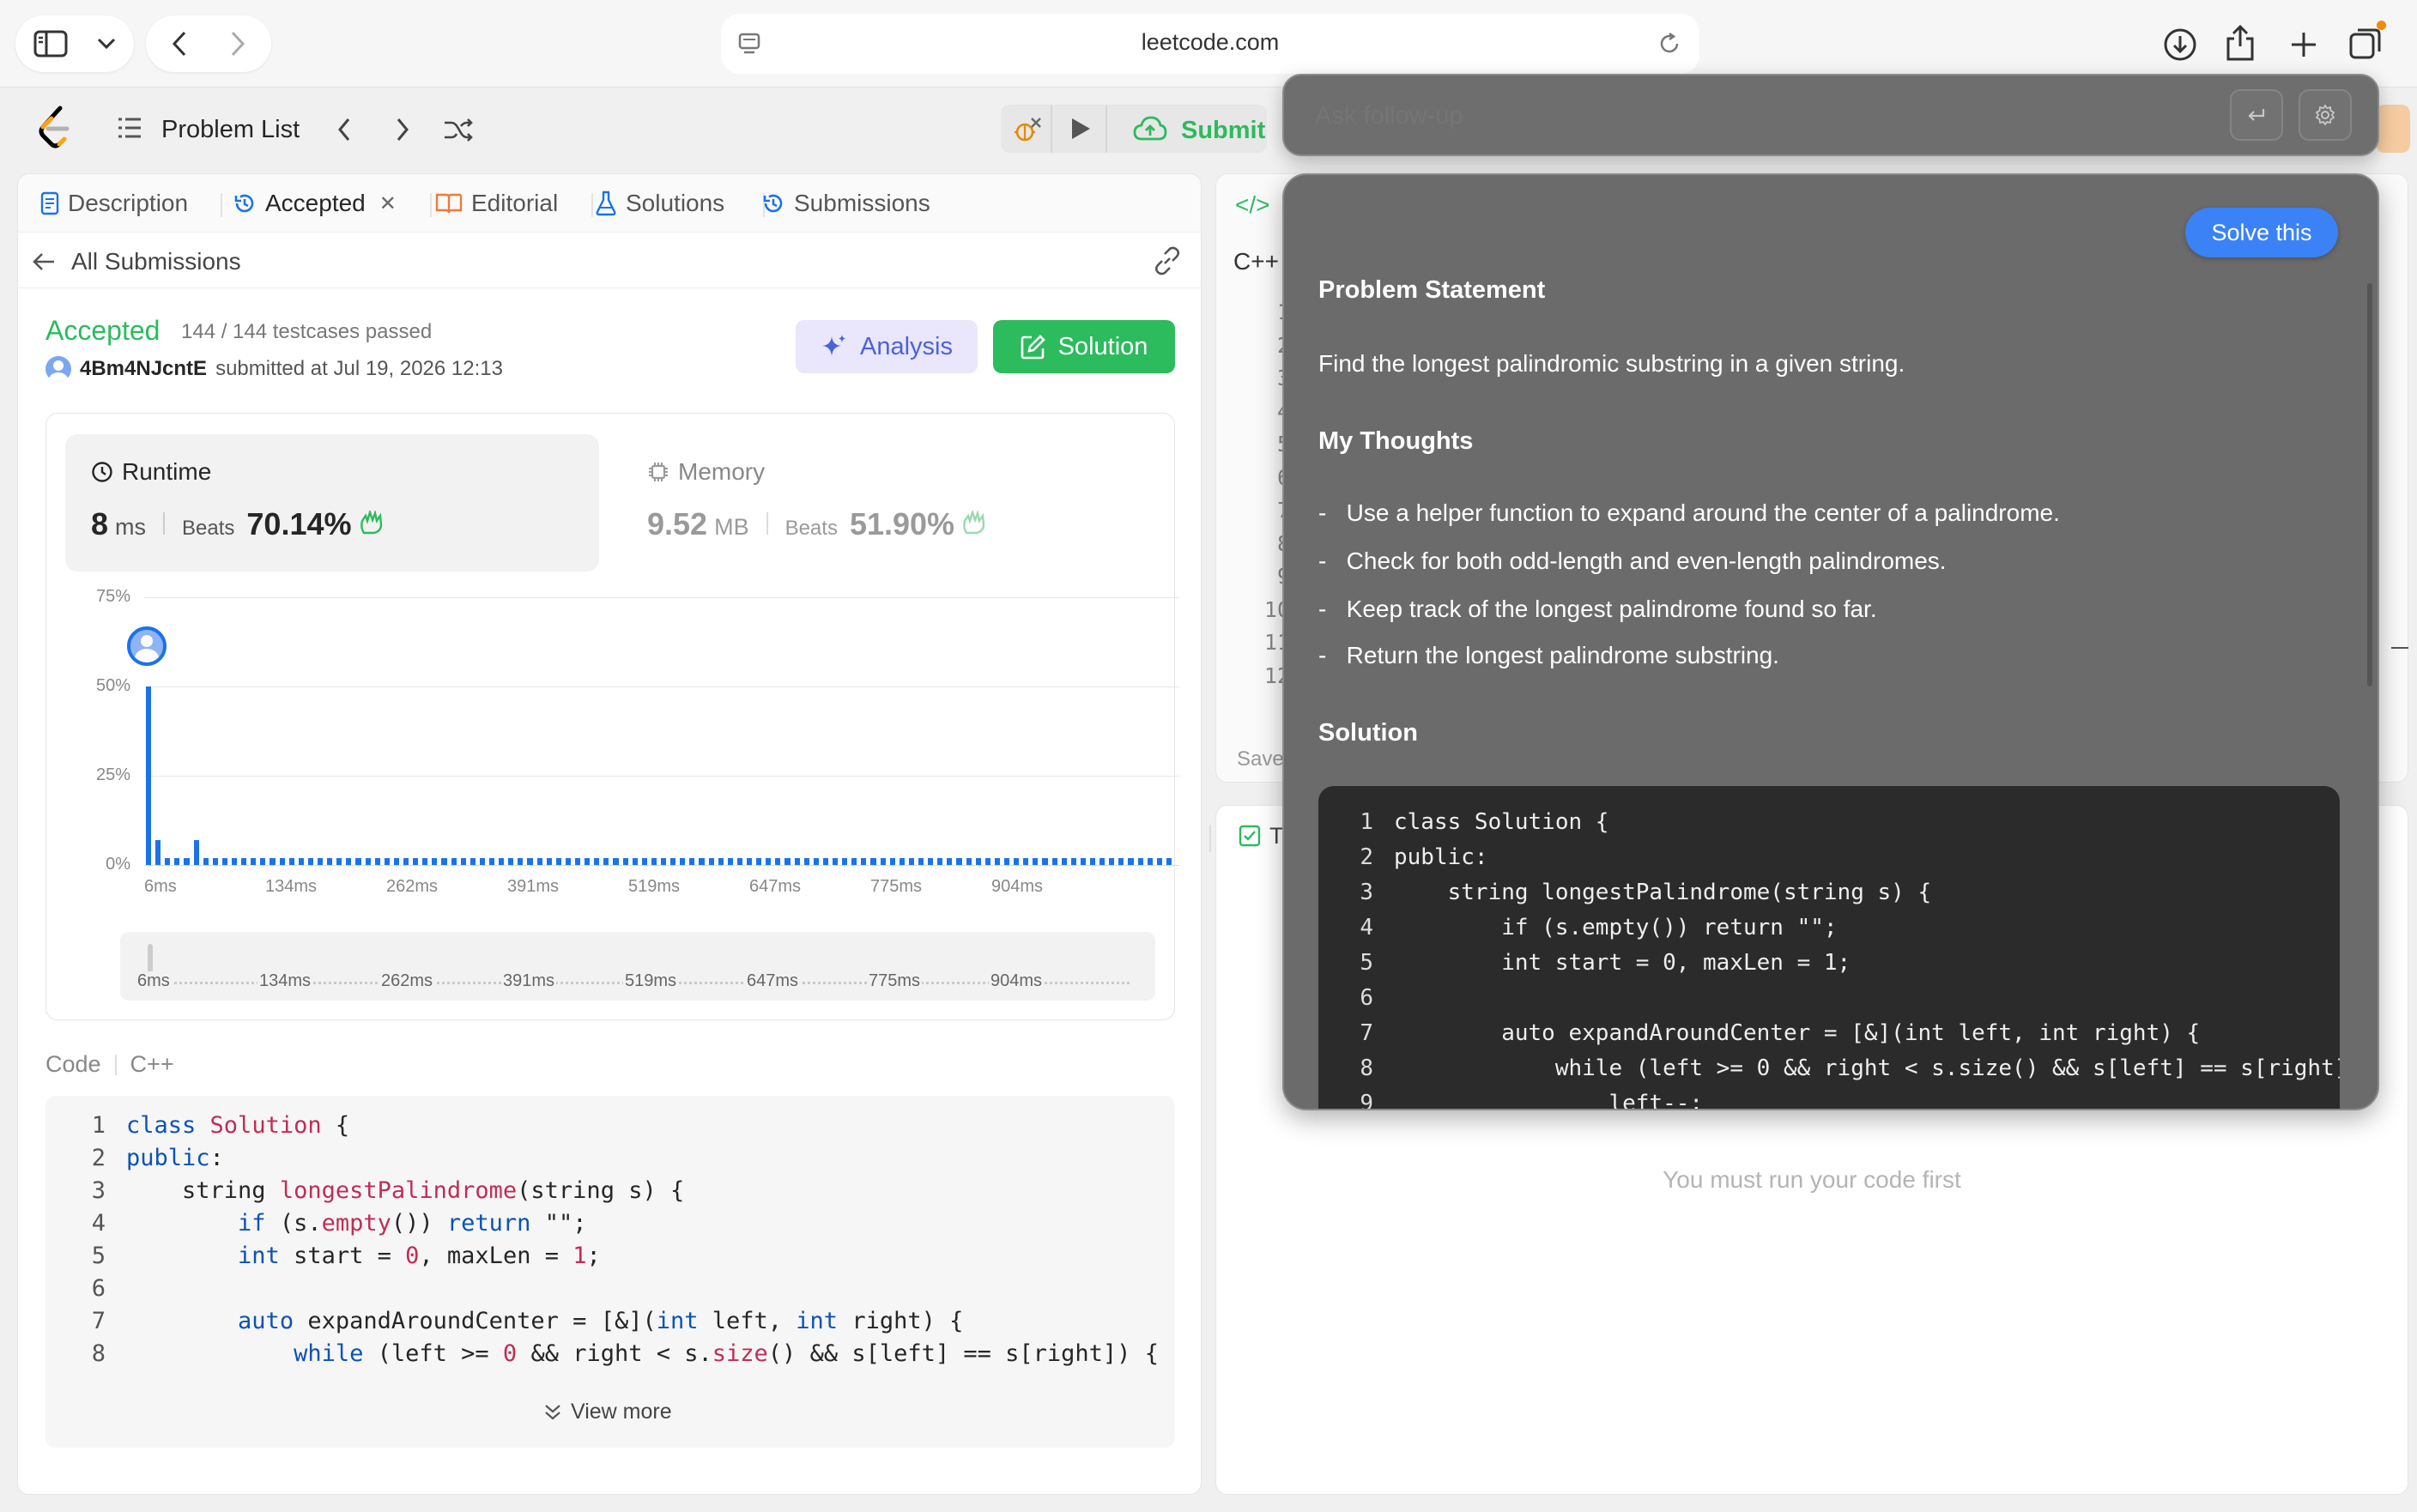 The width and height of the screenshot is (2417, 1512). What do you see at coordinates (1210, 44) in the screenshot?
I see `address-bar: leetcode.com` at bounding box center [1210, 44].